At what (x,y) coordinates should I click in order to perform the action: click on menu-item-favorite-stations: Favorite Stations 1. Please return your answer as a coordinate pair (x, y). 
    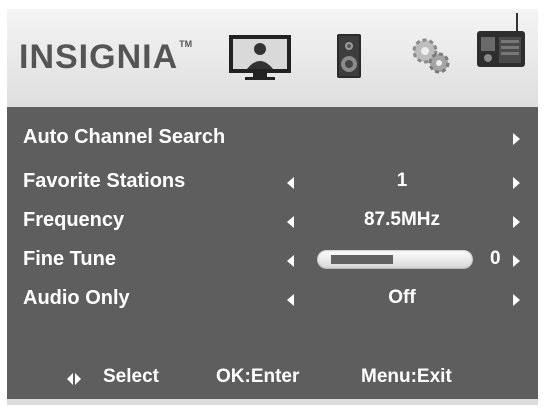
    Looking at the image, I should click on (272, 182).